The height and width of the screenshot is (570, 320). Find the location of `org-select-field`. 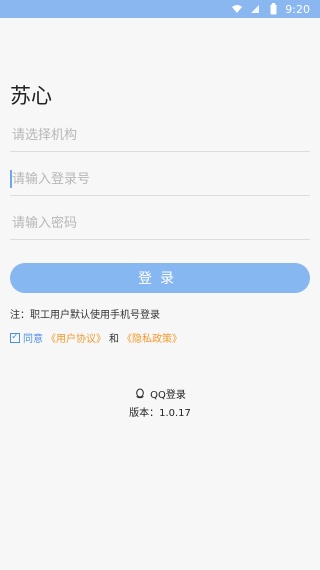

org-select-field is located at coordinates (160, 136).